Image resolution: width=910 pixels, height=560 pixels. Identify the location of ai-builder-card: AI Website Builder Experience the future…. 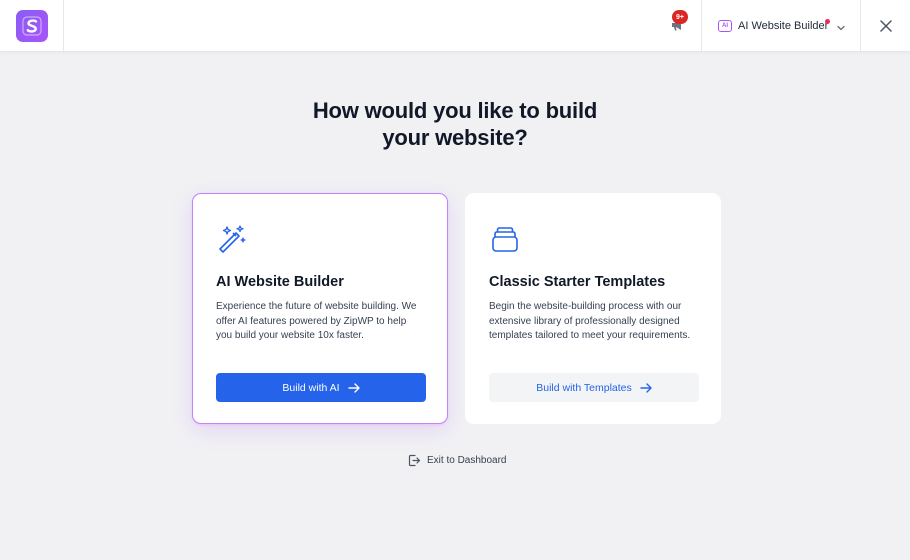
(320, 308).